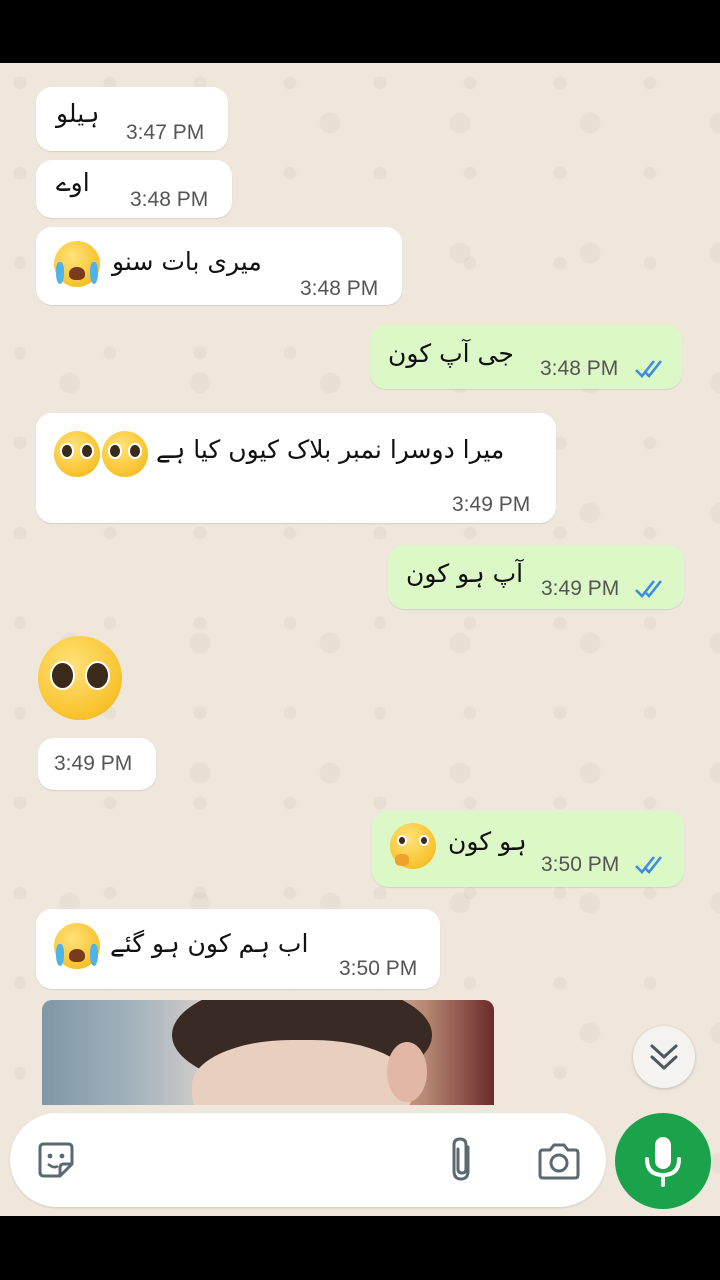 The height and width of the screenshot is (1280, 720). Describe the element at coordinates (528, 849) in the screenshot. I see `message-bubble-outgoing: ہو کون 3:50 PM` at that location.